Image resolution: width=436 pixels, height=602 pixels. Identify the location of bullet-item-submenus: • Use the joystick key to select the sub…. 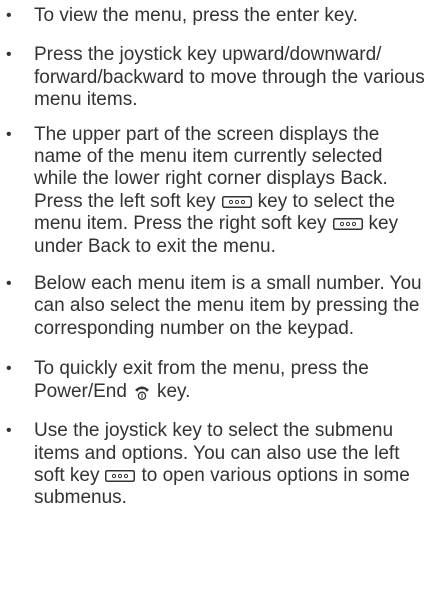
(214, 465).